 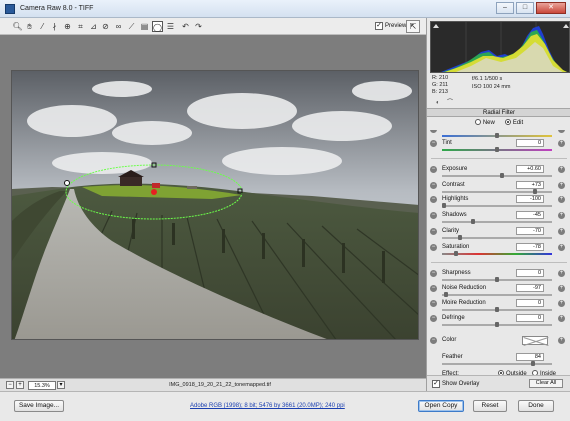 What do you see at coordinates (566, 26) in the screenshot?
I see `highlight-clipping-icon` at bounding box center [566, 26].